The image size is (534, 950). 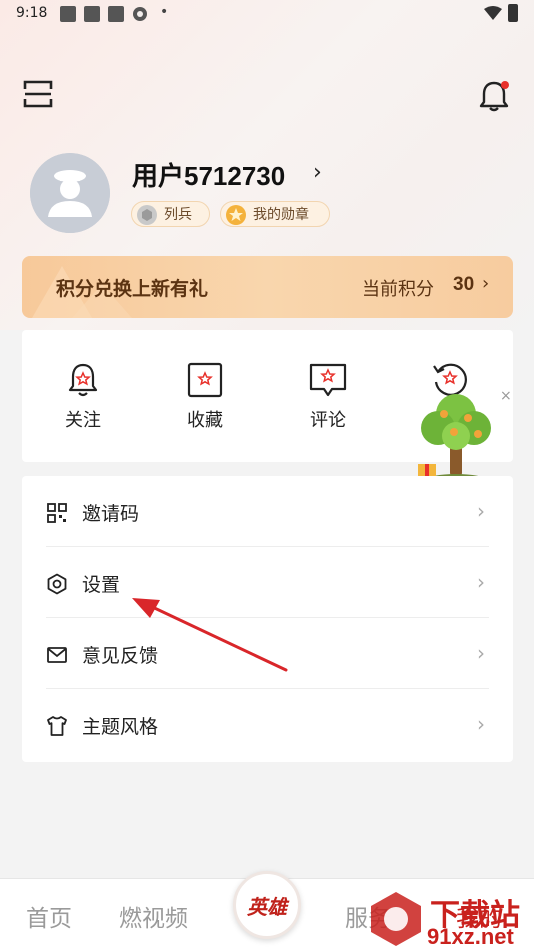 What do you see at coordinates (505, 85) in the screenshot?
I see `notification-badge` at bounding box center [505, 85].